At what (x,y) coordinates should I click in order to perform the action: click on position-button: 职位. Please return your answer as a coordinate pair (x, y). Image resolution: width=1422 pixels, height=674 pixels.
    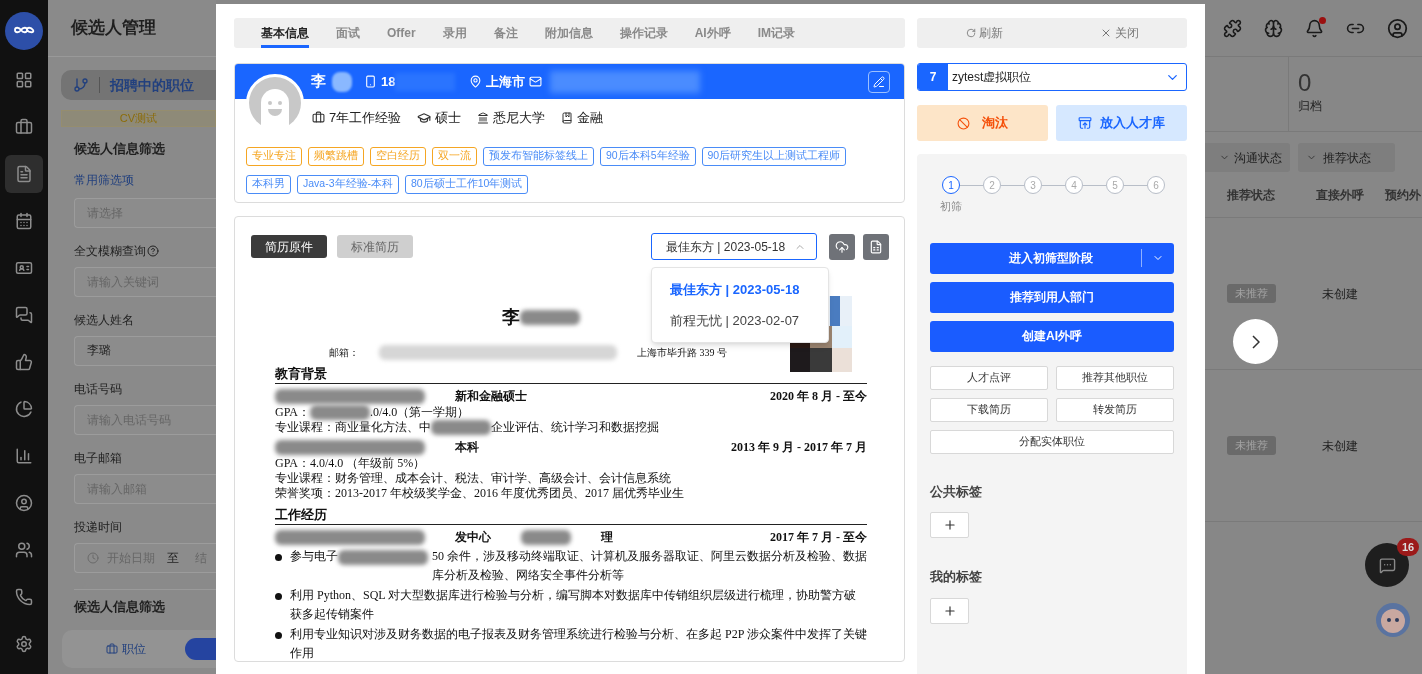
    Looking at the image, I should click on (126, 649).